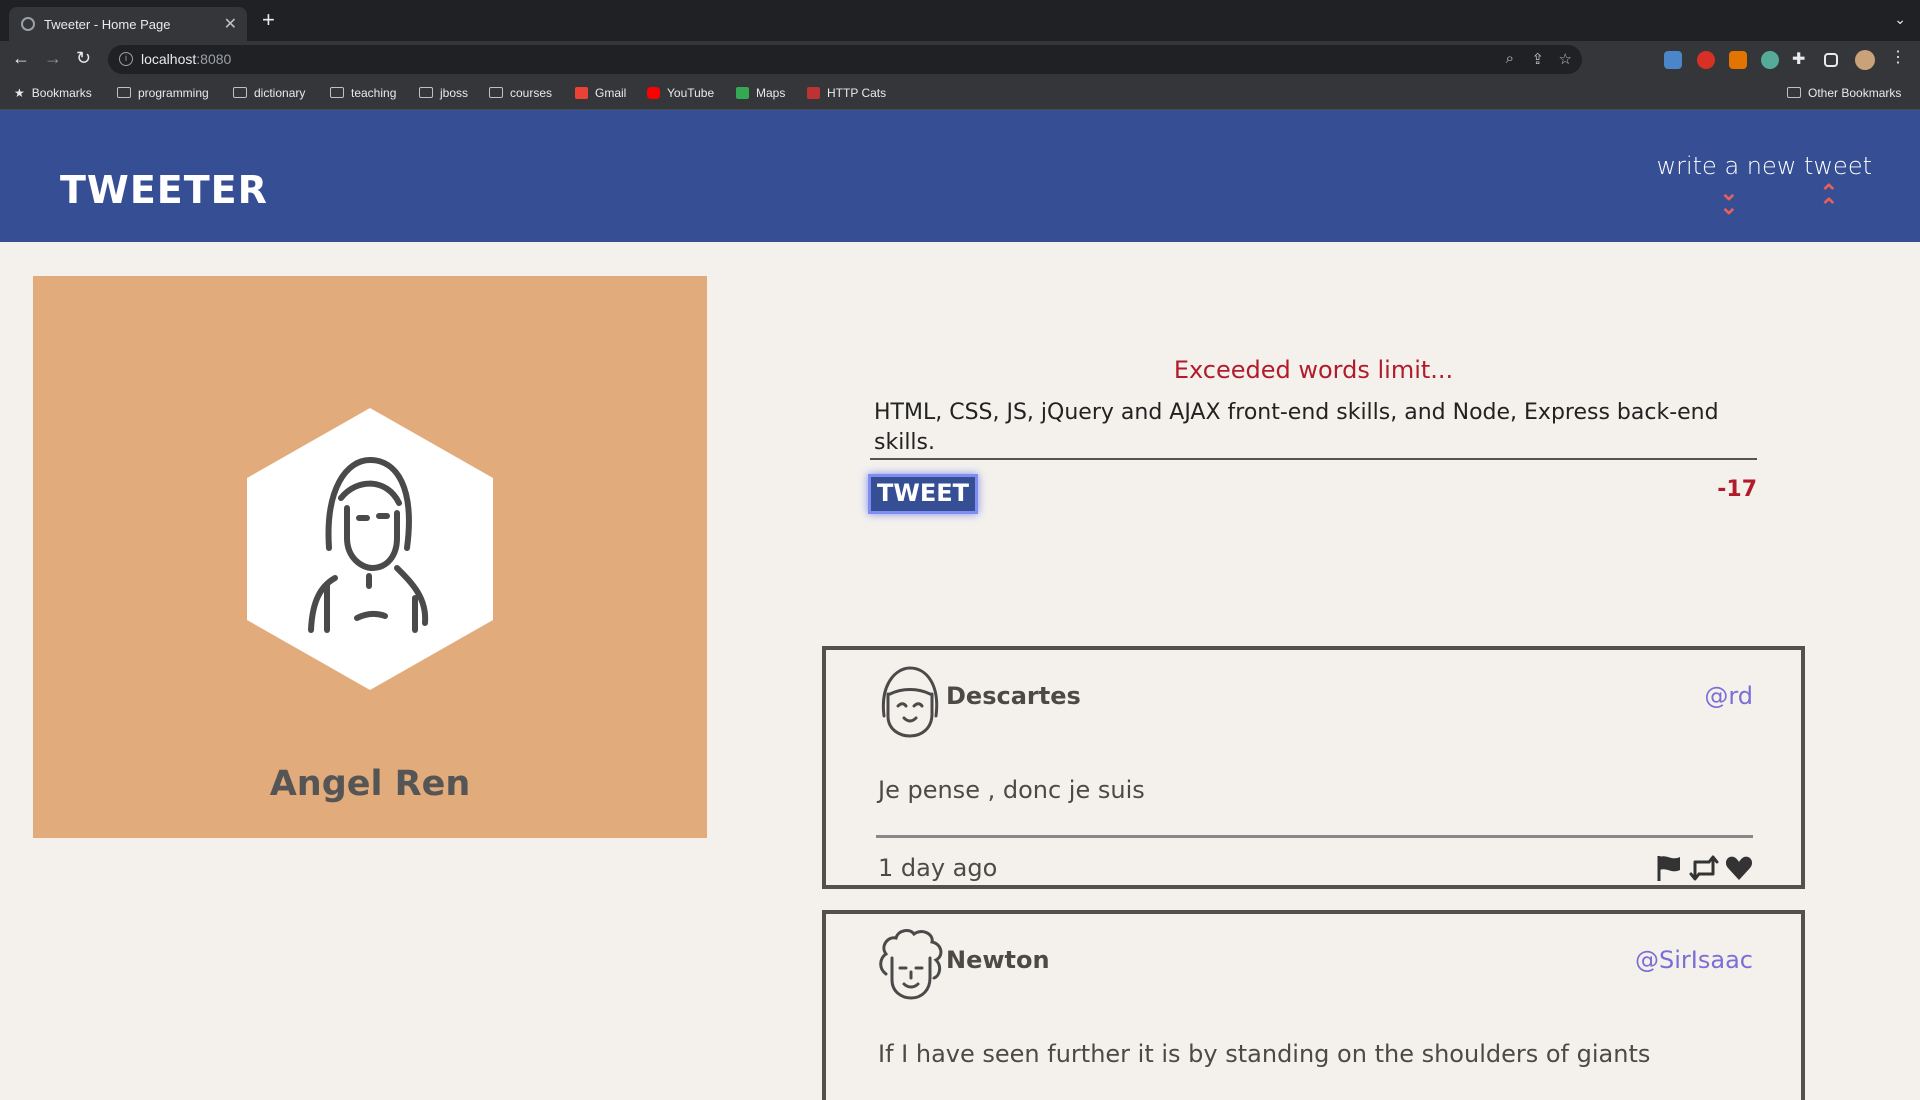  I want to click on maps-icon, so click(742, 93).